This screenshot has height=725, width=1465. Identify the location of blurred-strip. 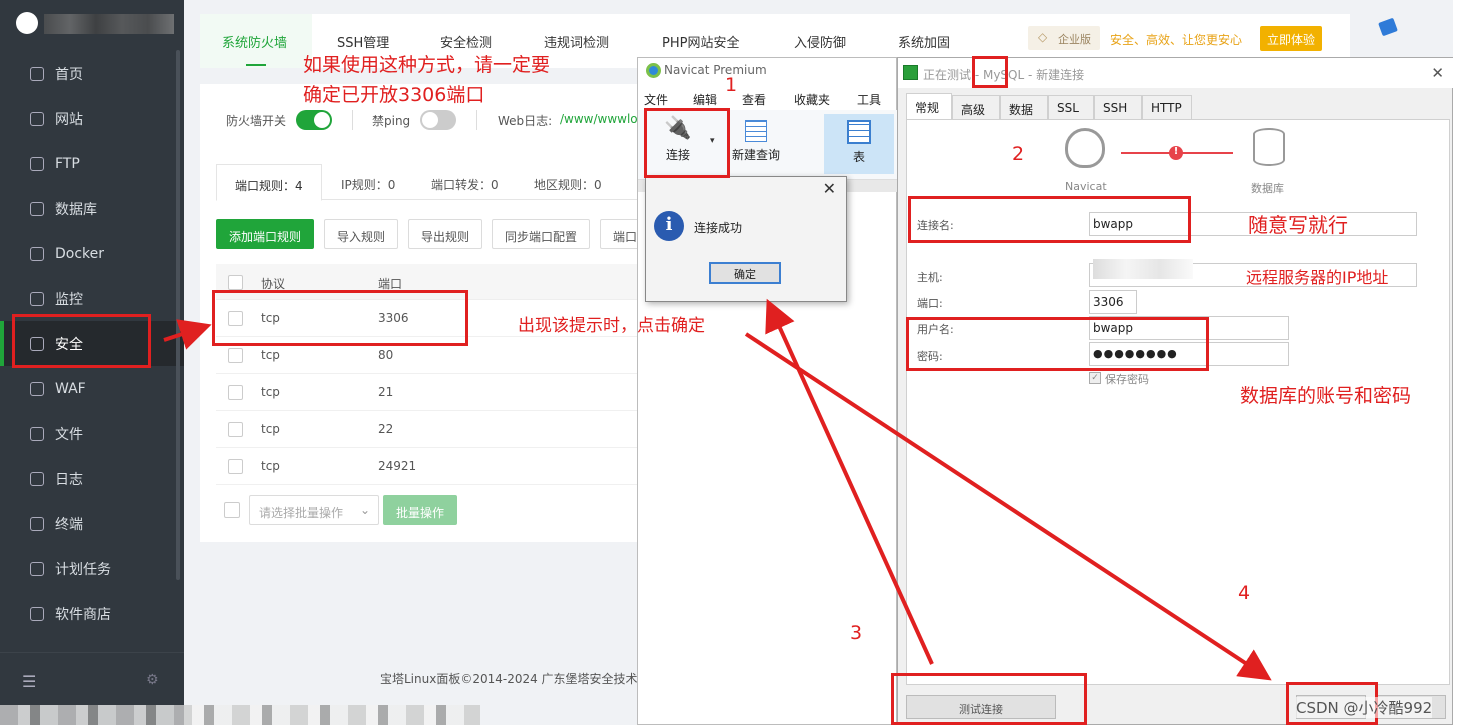
(240, 715).